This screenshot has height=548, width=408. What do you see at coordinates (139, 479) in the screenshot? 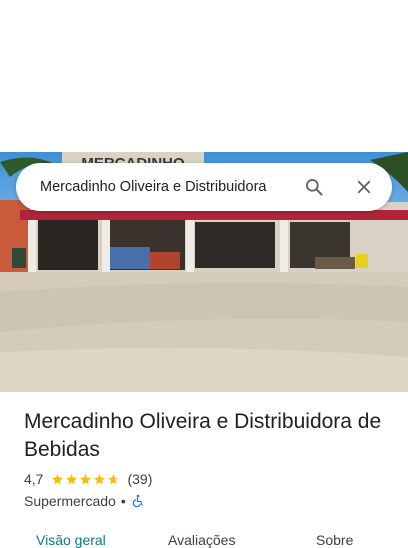
I see `review-count: (39)` at bounding box center [139, 479].